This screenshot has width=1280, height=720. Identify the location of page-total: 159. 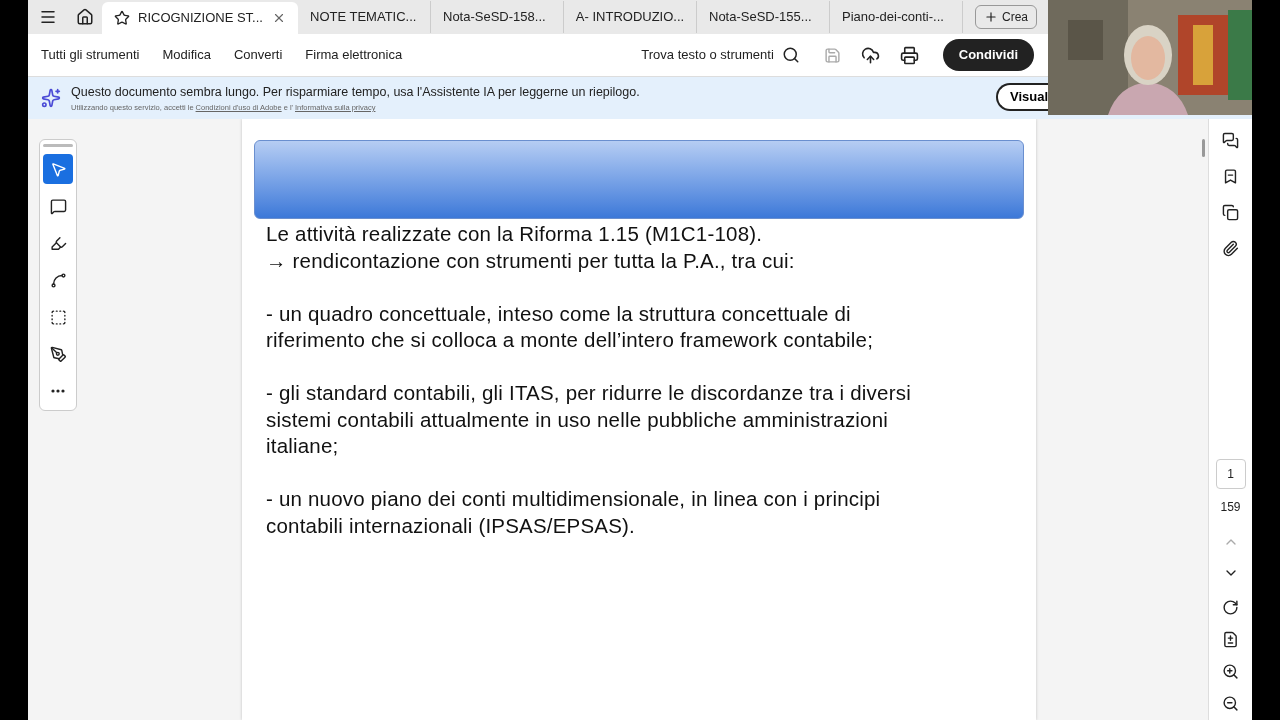
(1230, 507).